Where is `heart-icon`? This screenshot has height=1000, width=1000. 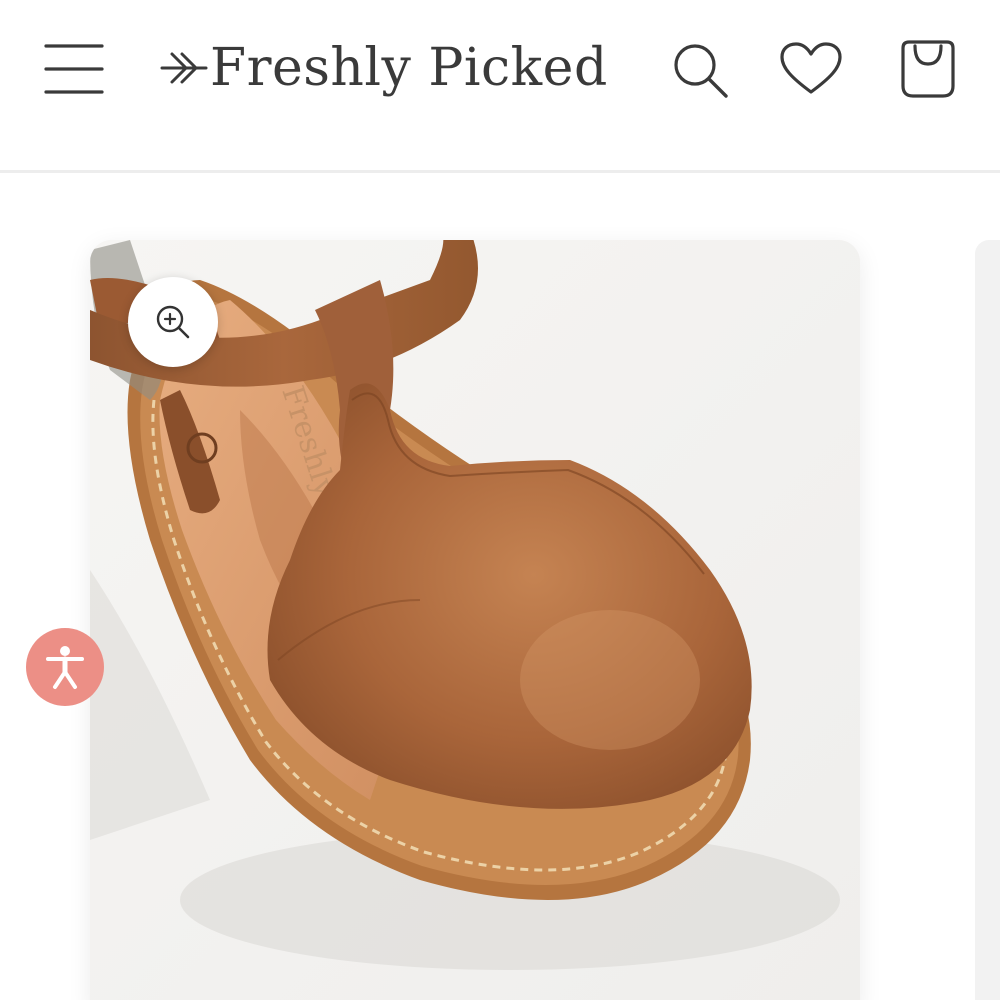
heart-icon is located at coordinates (811, 68).